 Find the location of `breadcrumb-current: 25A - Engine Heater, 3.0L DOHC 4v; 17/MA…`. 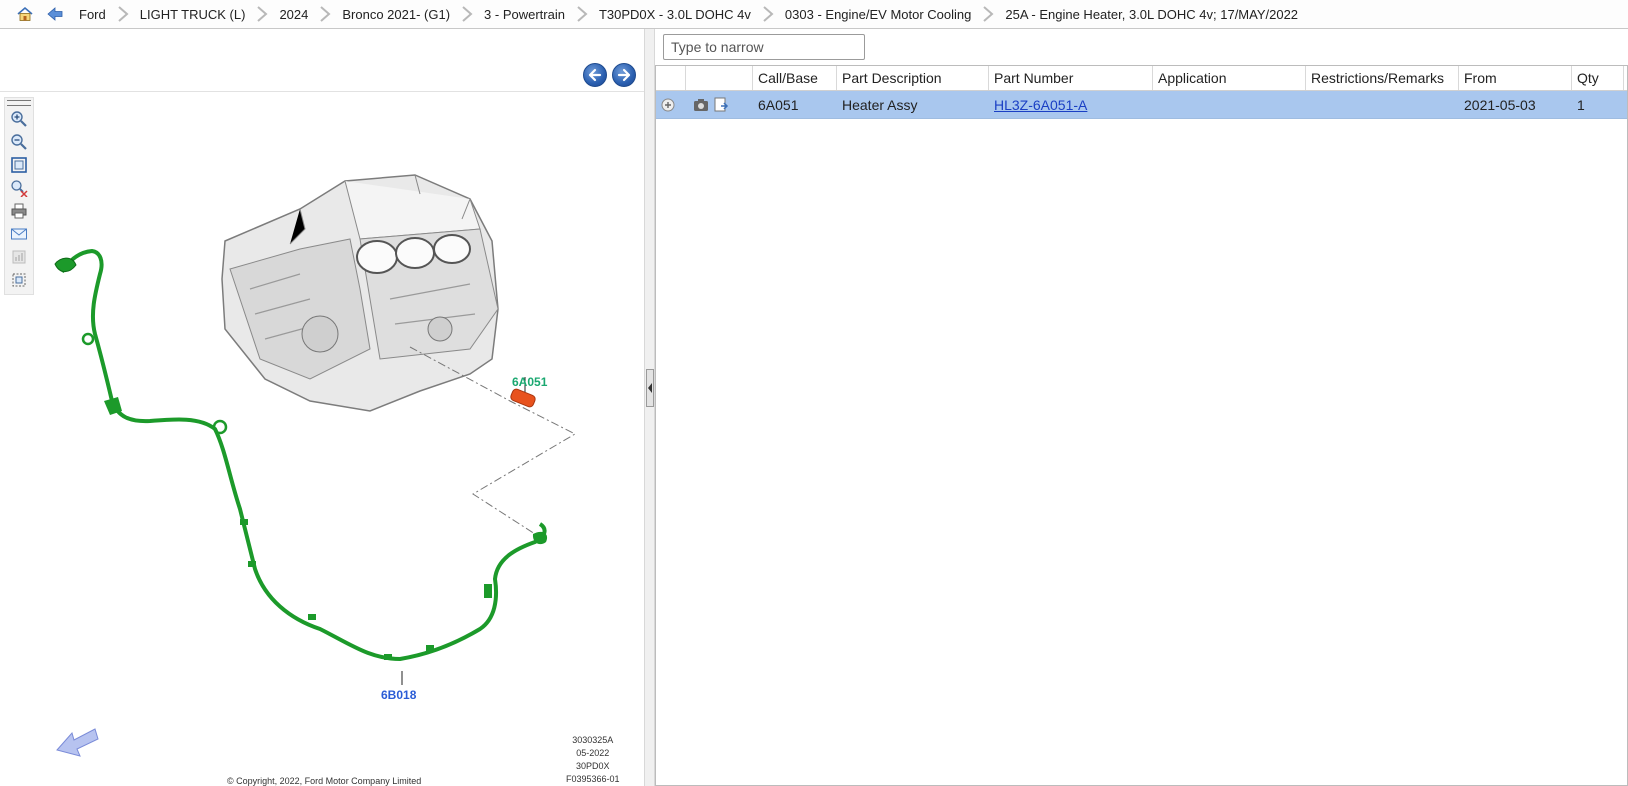

breadcrumb-current: 25A - Engine Heater, 3.0L DOHC 4v; 17/MA… is located at coordinates (1152, 14).